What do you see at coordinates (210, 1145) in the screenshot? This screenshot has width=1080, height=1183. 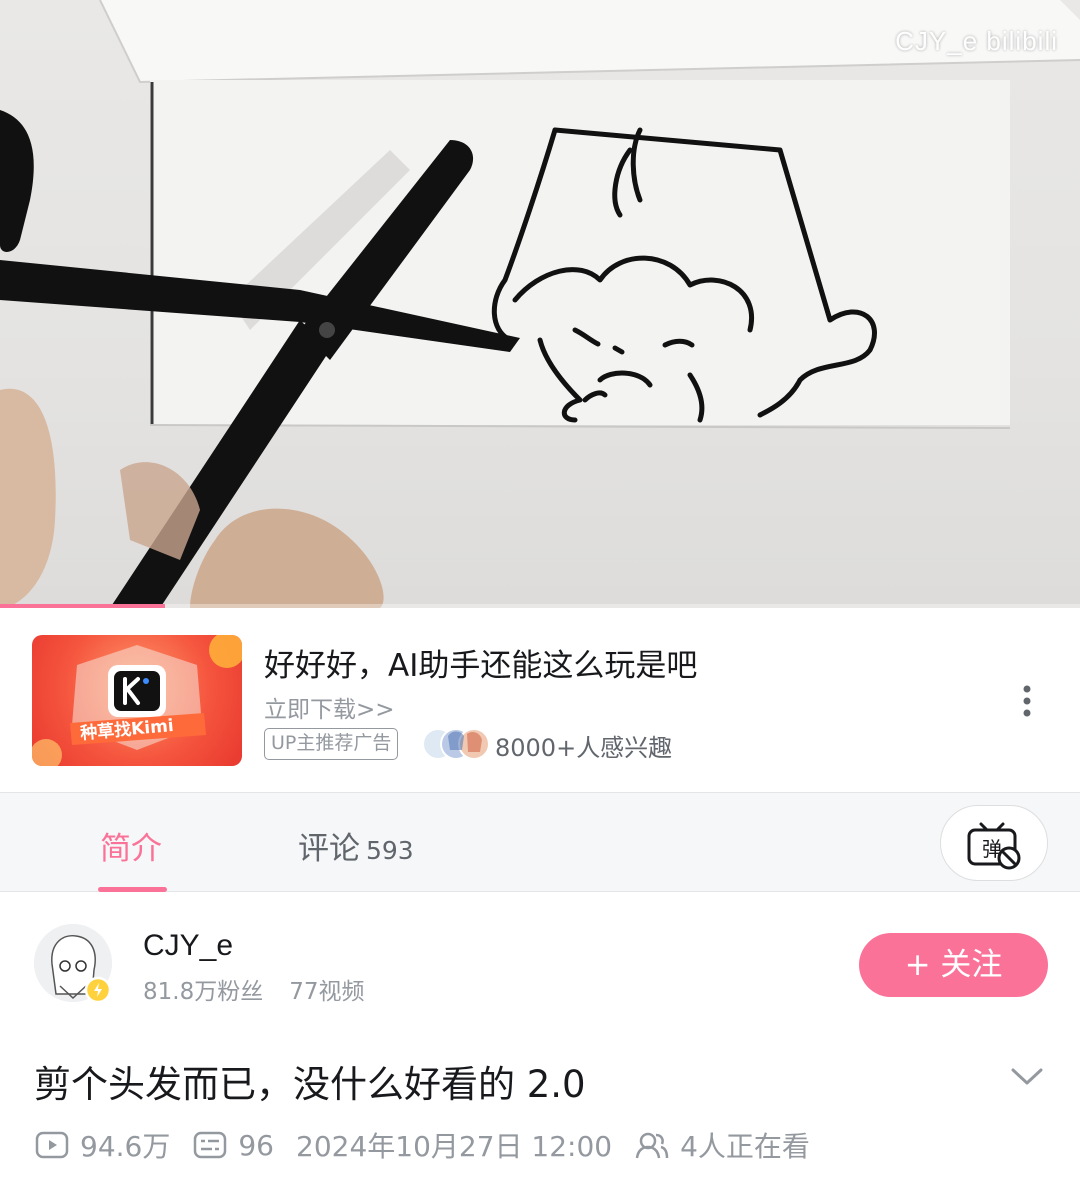 I see `danmaku-count-icon` at bounding box center [210, 1145].